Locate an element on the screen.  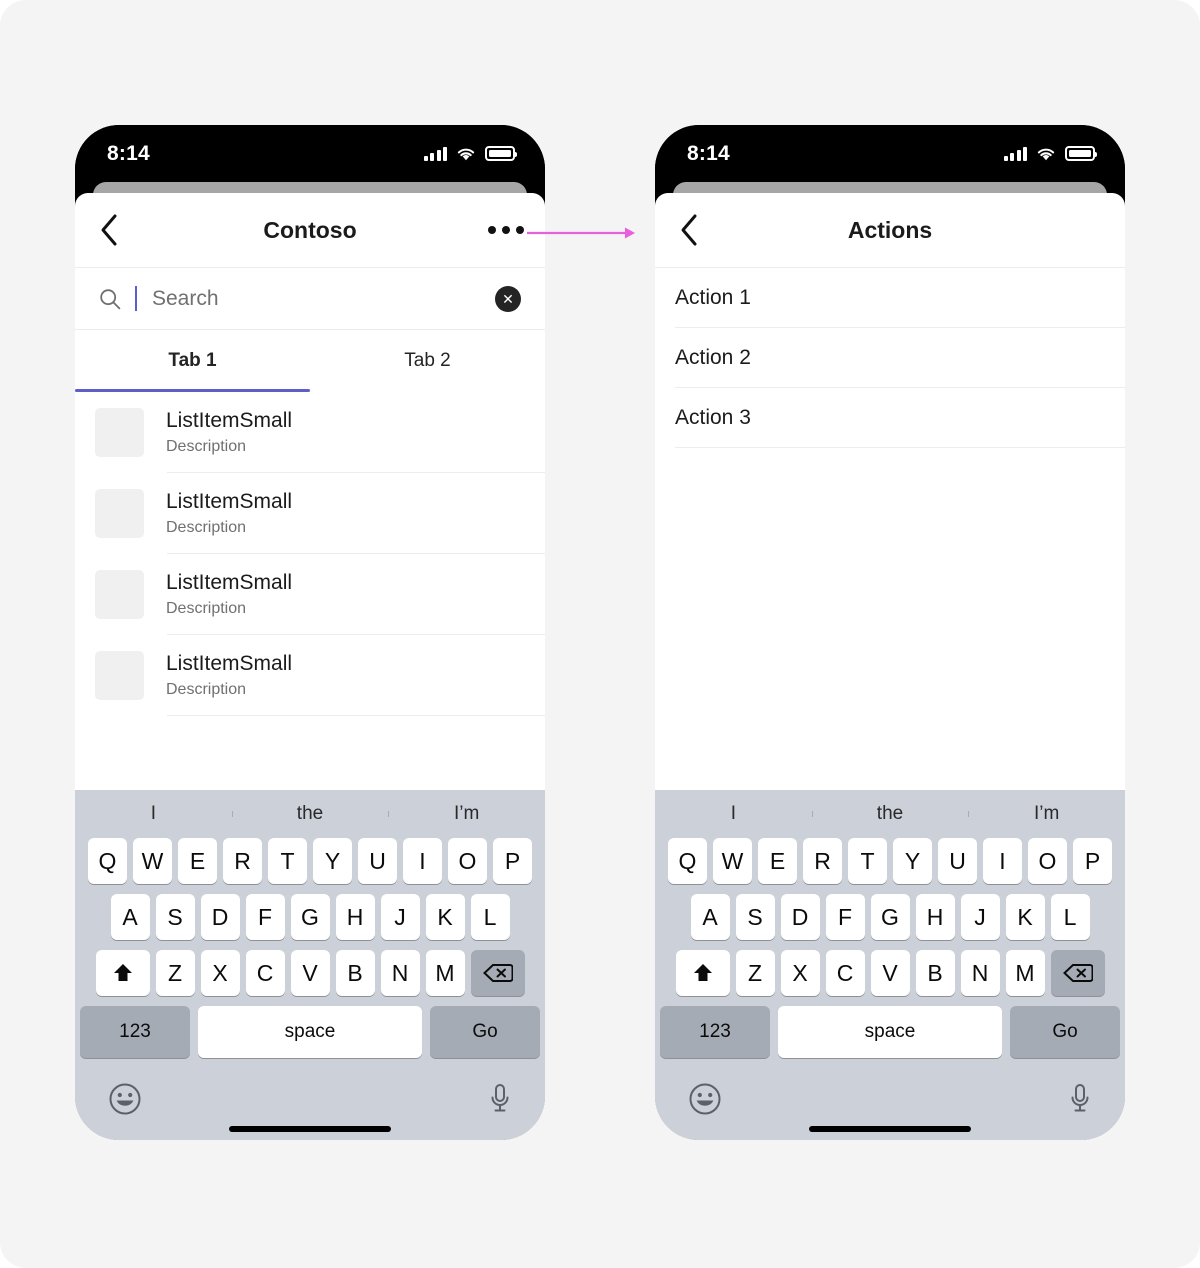
thumbnail-placeholder is located at coordinates (119, 594).